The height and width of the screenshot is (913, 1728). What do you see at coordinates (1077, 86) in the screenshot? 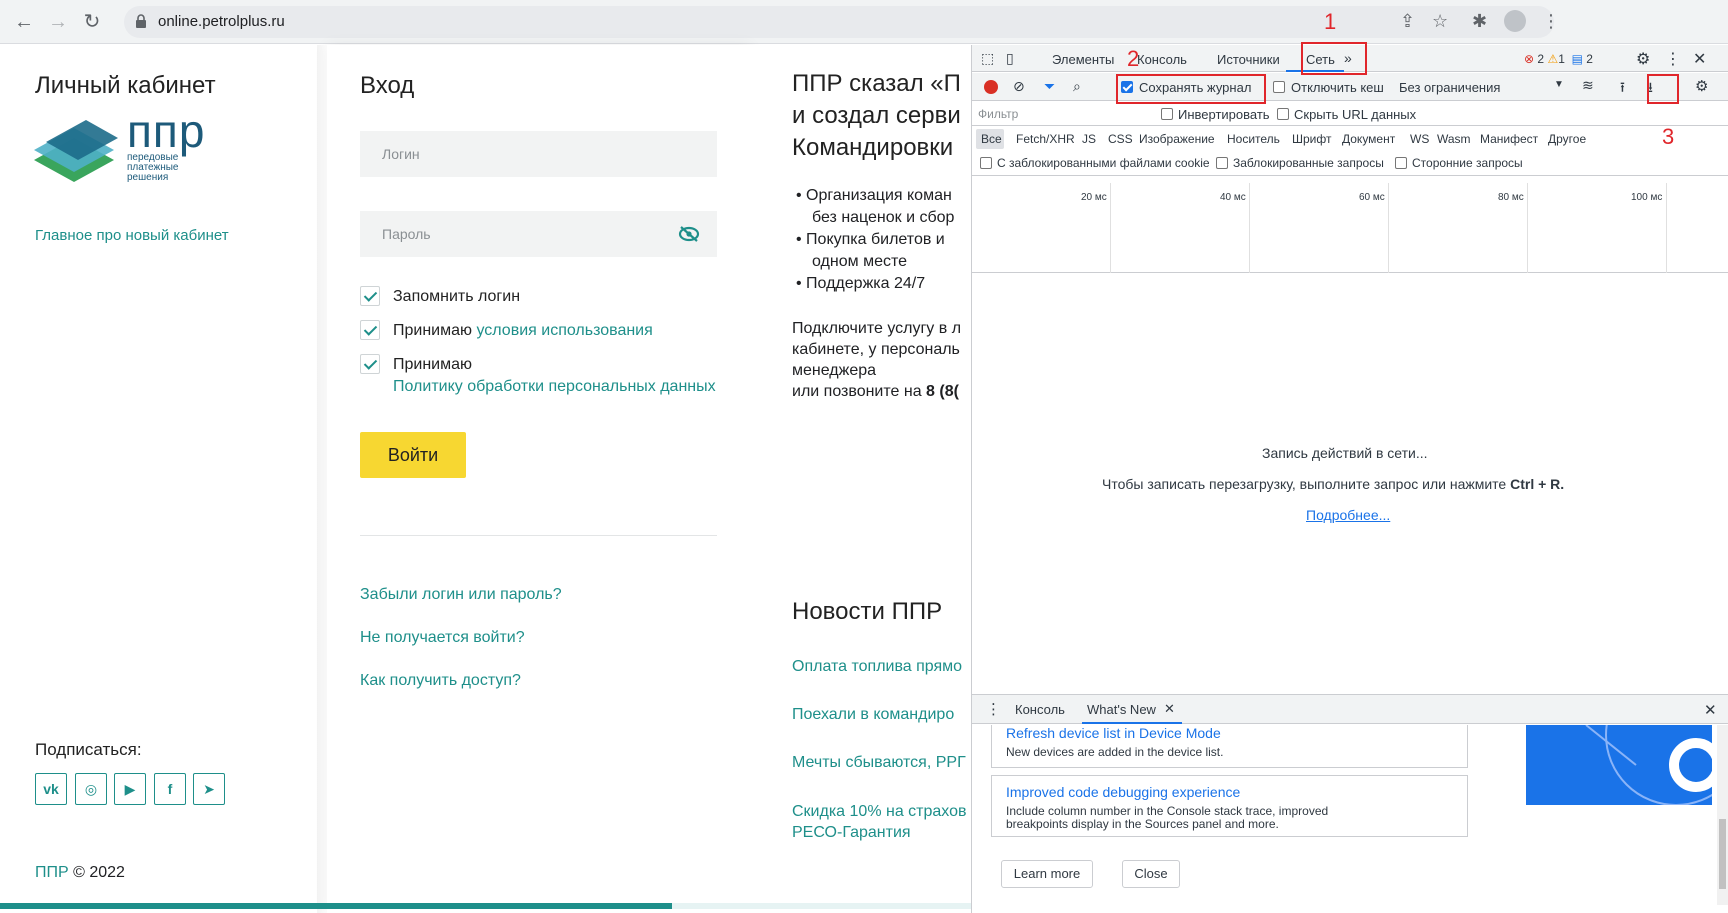
I see `search-icon: ⌕` at bounding box center [1077, 86].